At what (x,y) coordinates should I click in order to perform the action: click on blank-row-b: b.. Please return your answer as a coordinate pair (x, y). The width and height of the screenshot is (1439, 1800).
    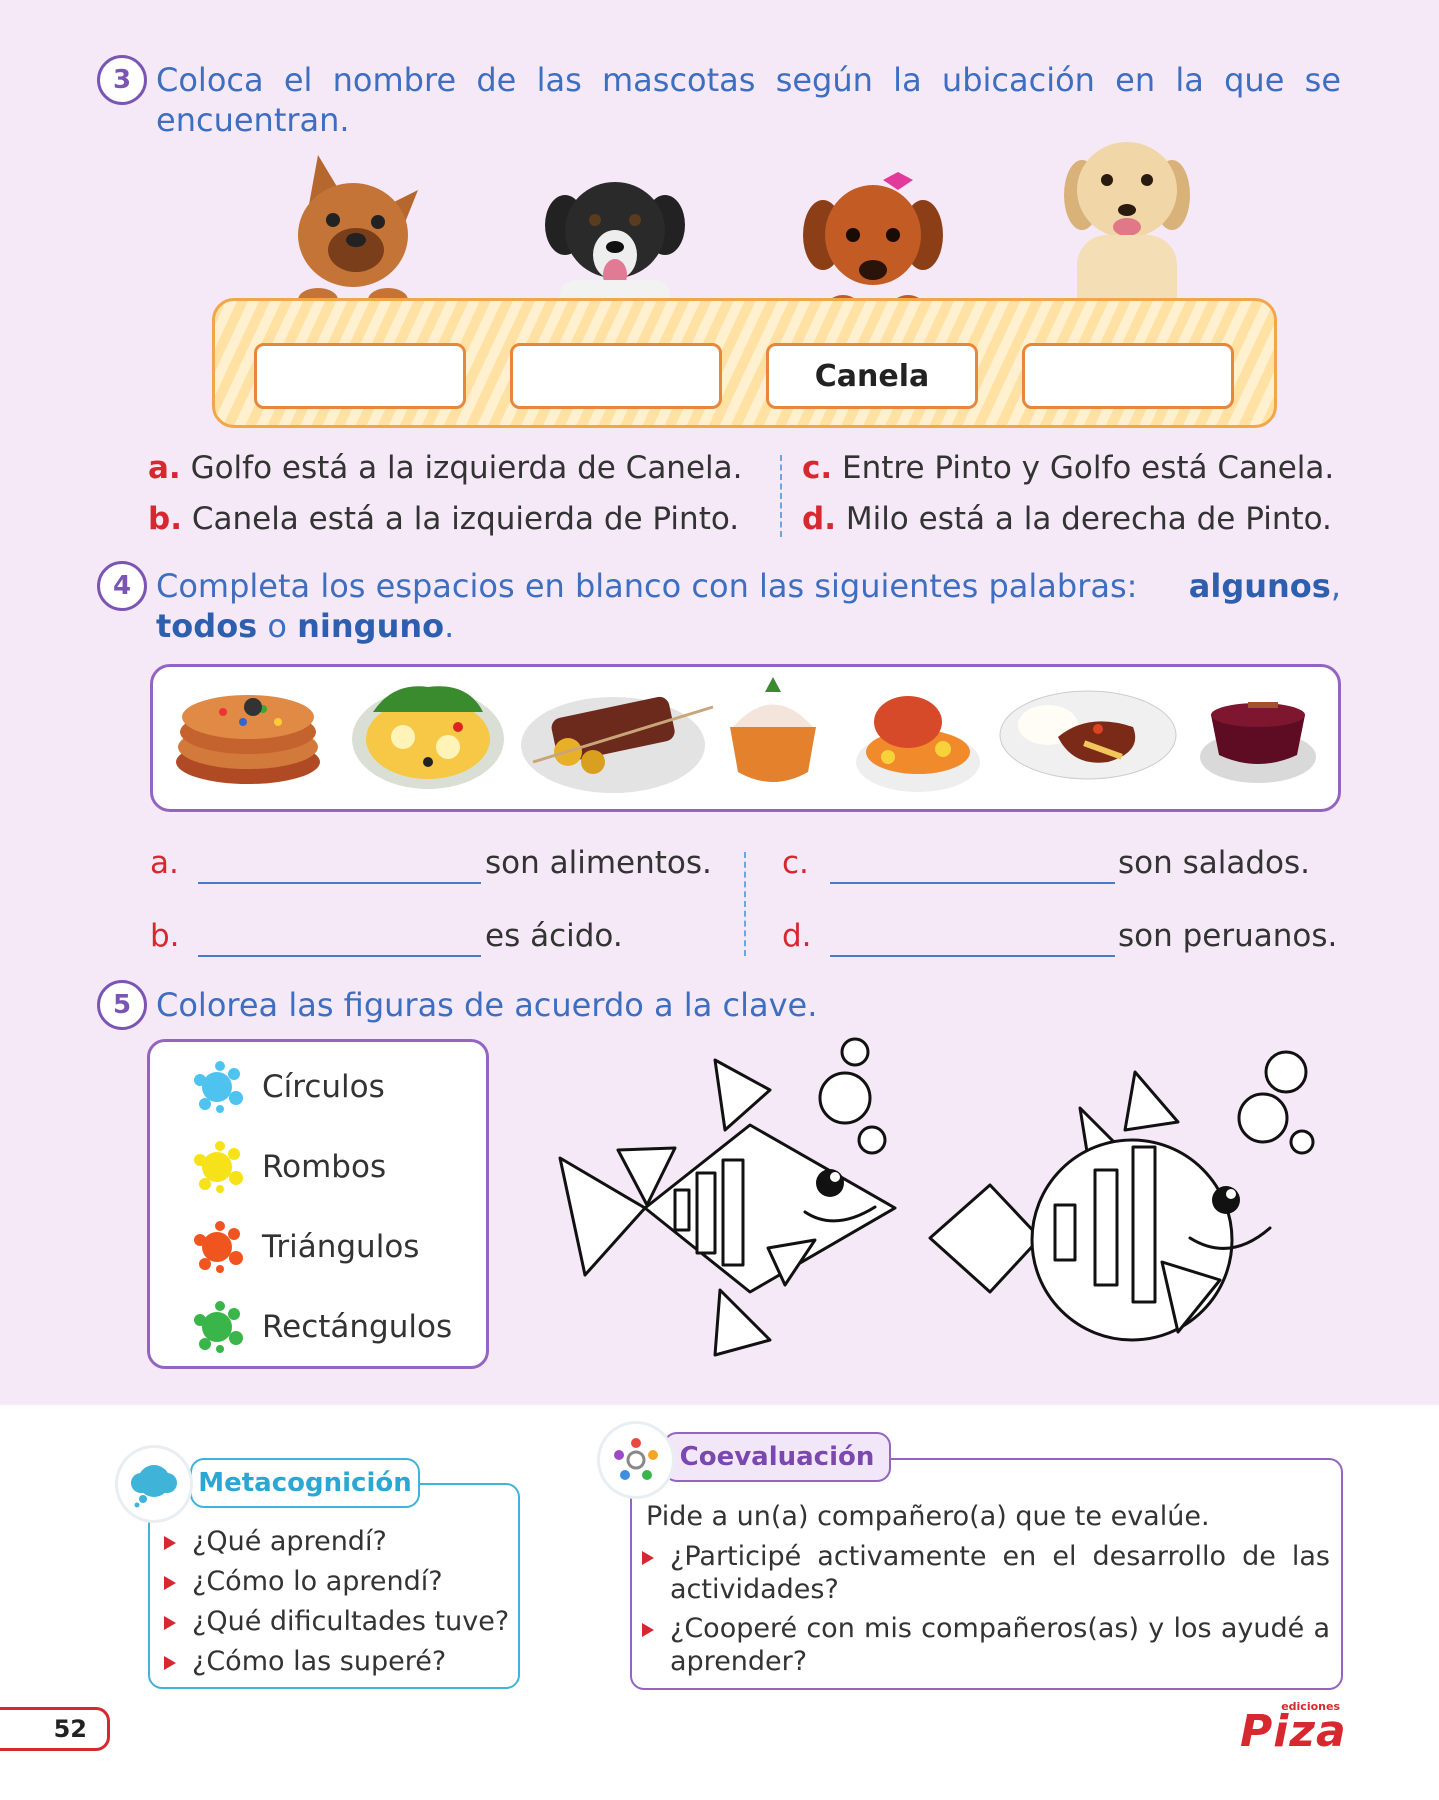
    Looking at the image, I should click on (175, 936).